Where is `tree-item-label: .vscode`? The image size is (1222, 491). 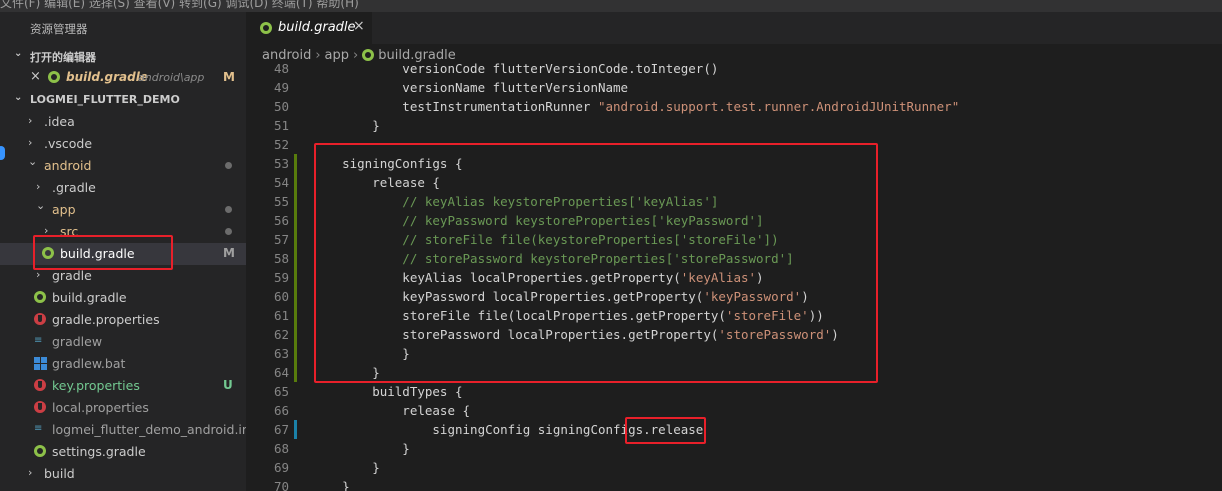
tree-item-label: .vscode is located at coordinates (68, 143).